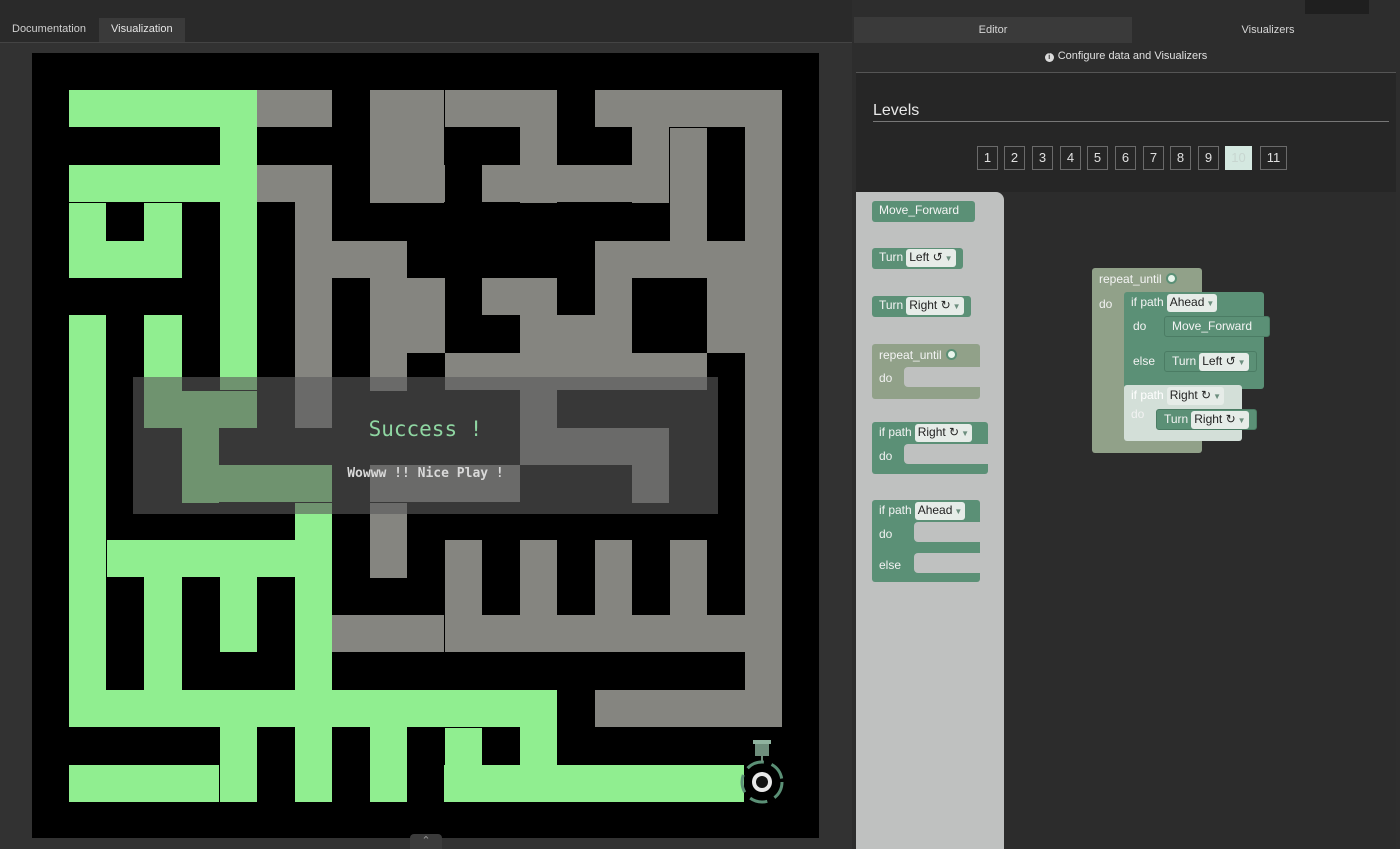  Describe the element at coordinates (1153, 158) in the screenshot. I see `level-button-7: 7` at that location.